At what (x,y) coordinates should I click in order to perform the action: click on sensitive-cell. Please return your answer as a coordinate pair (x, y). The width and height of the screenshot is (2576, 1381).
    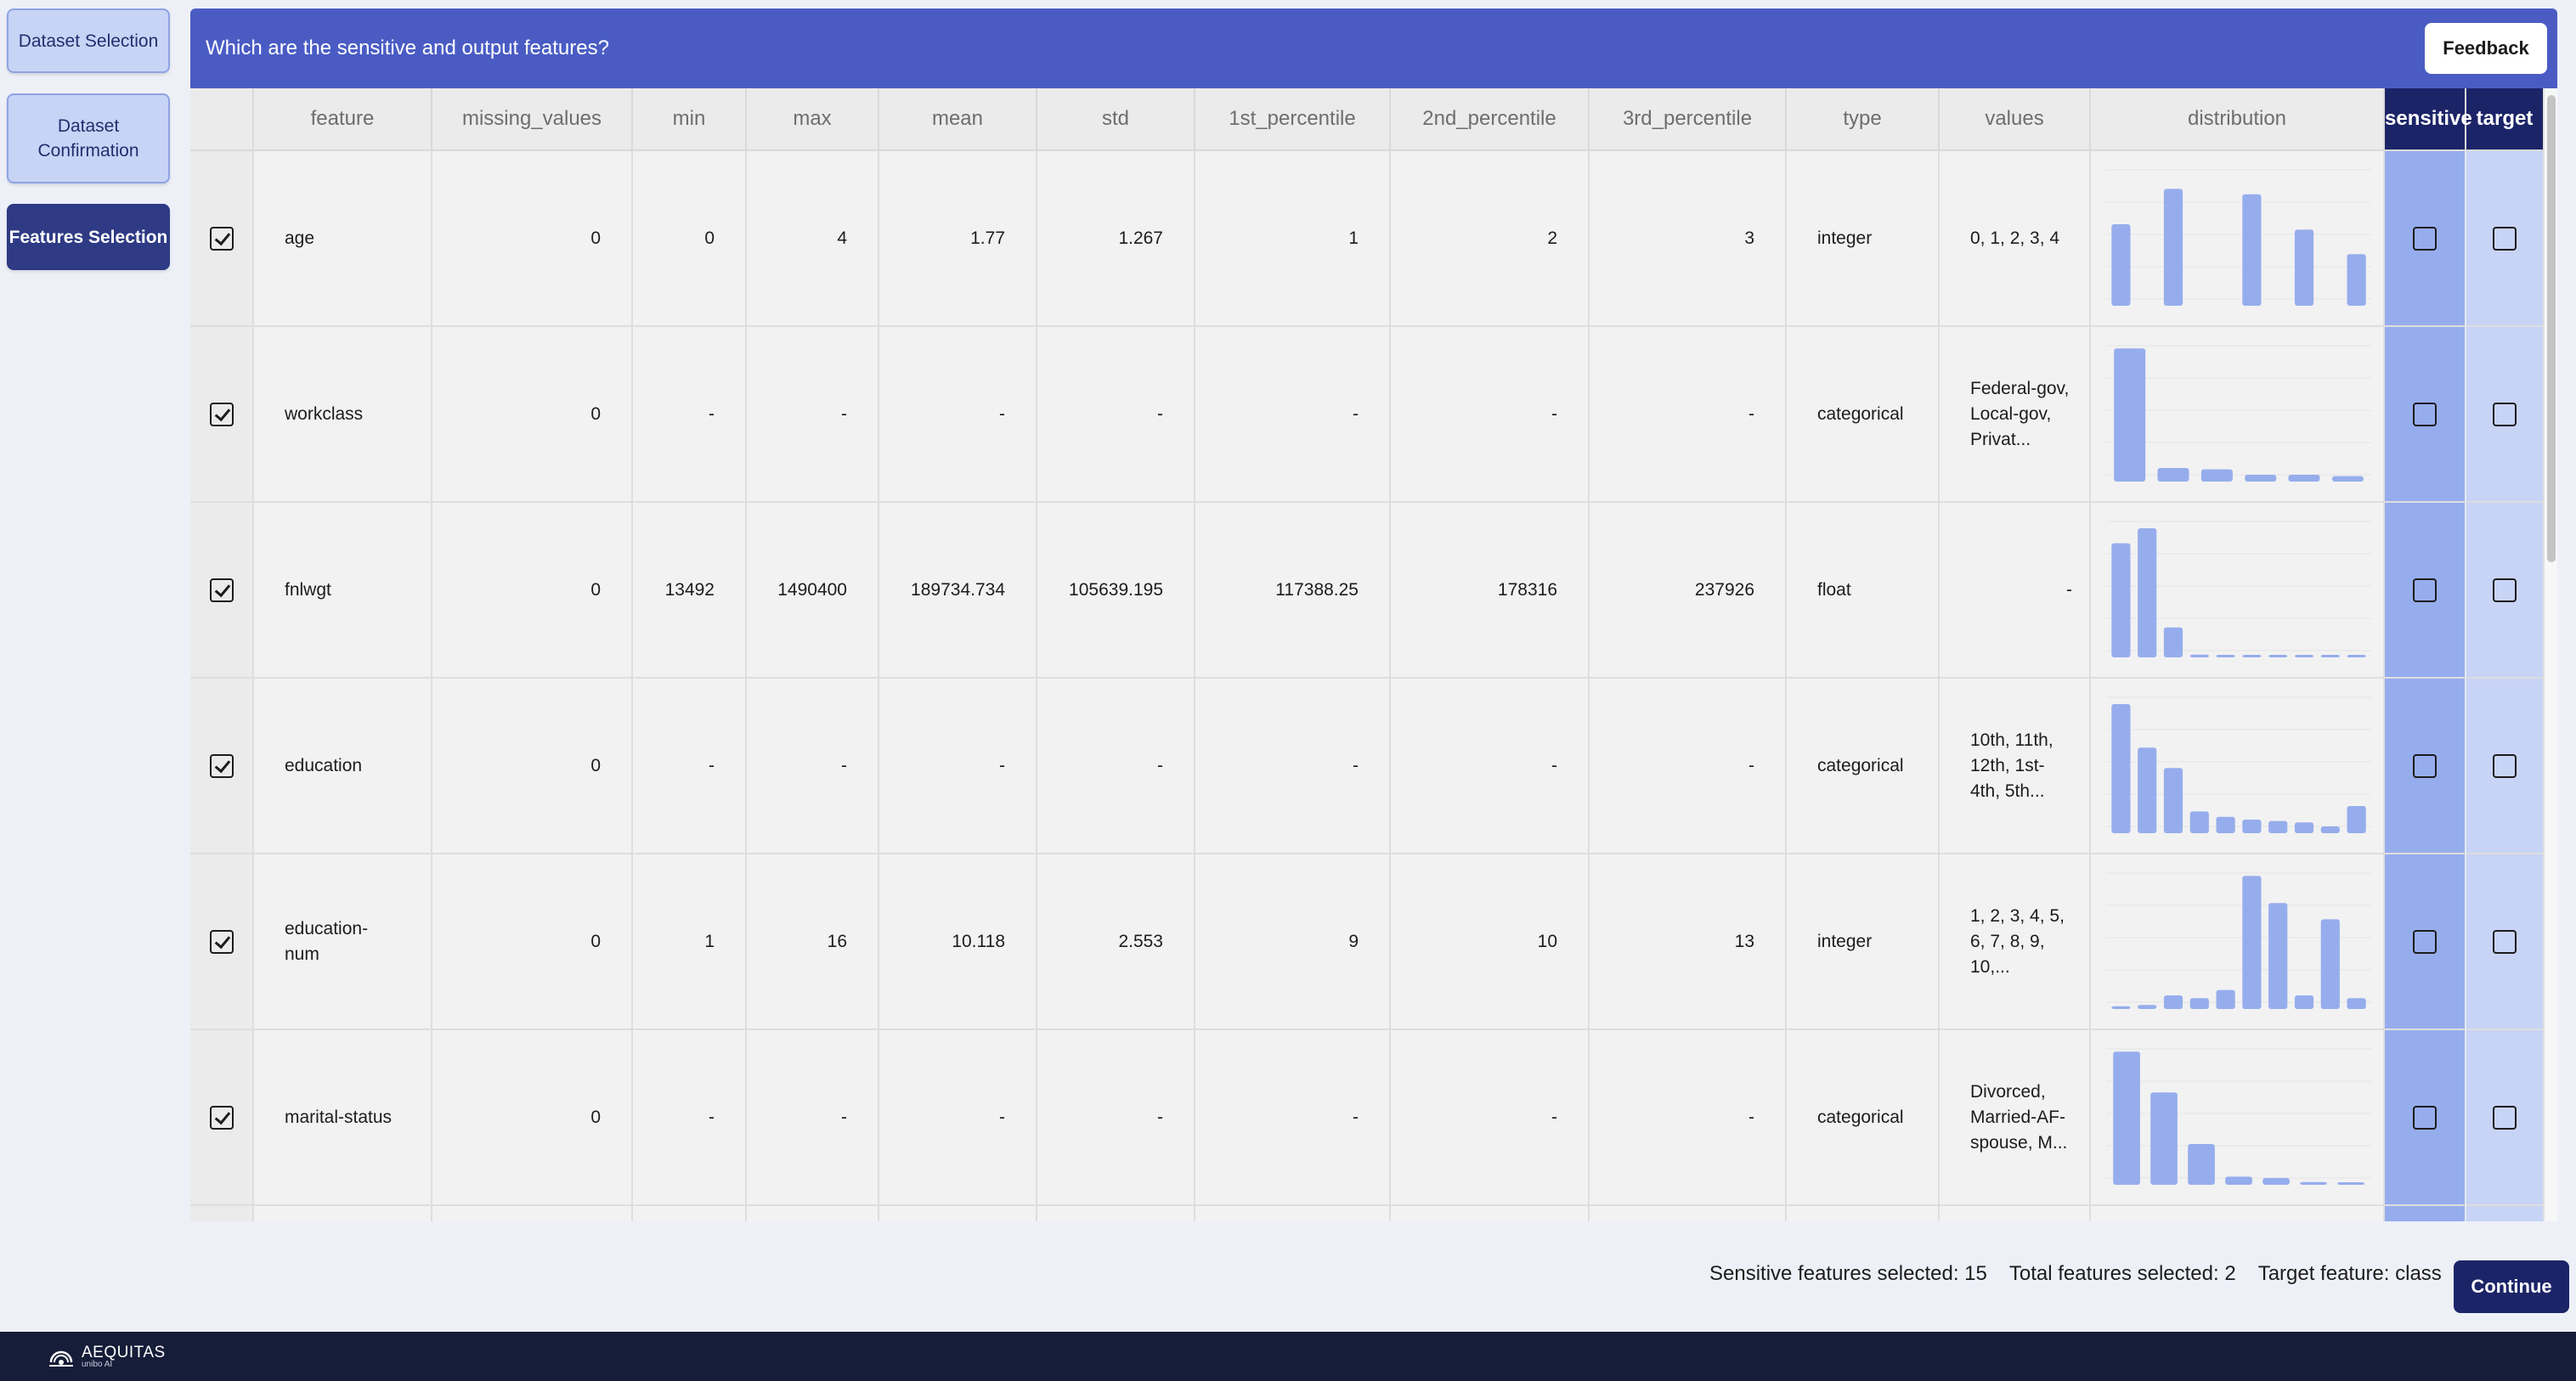
    Looking at the image, I should click on (2425, 415).